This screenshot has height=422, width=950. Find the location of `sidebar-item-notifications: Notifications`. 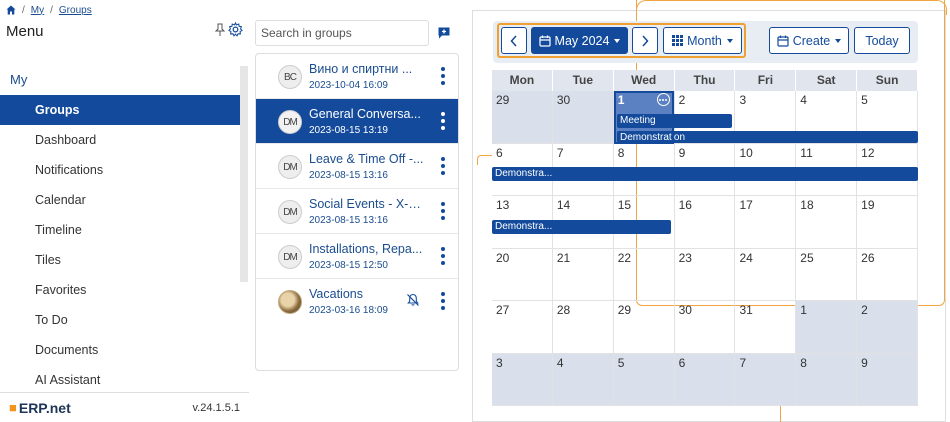

sidebar-item-notifications: Notifications is located at coordinates (120, 170).